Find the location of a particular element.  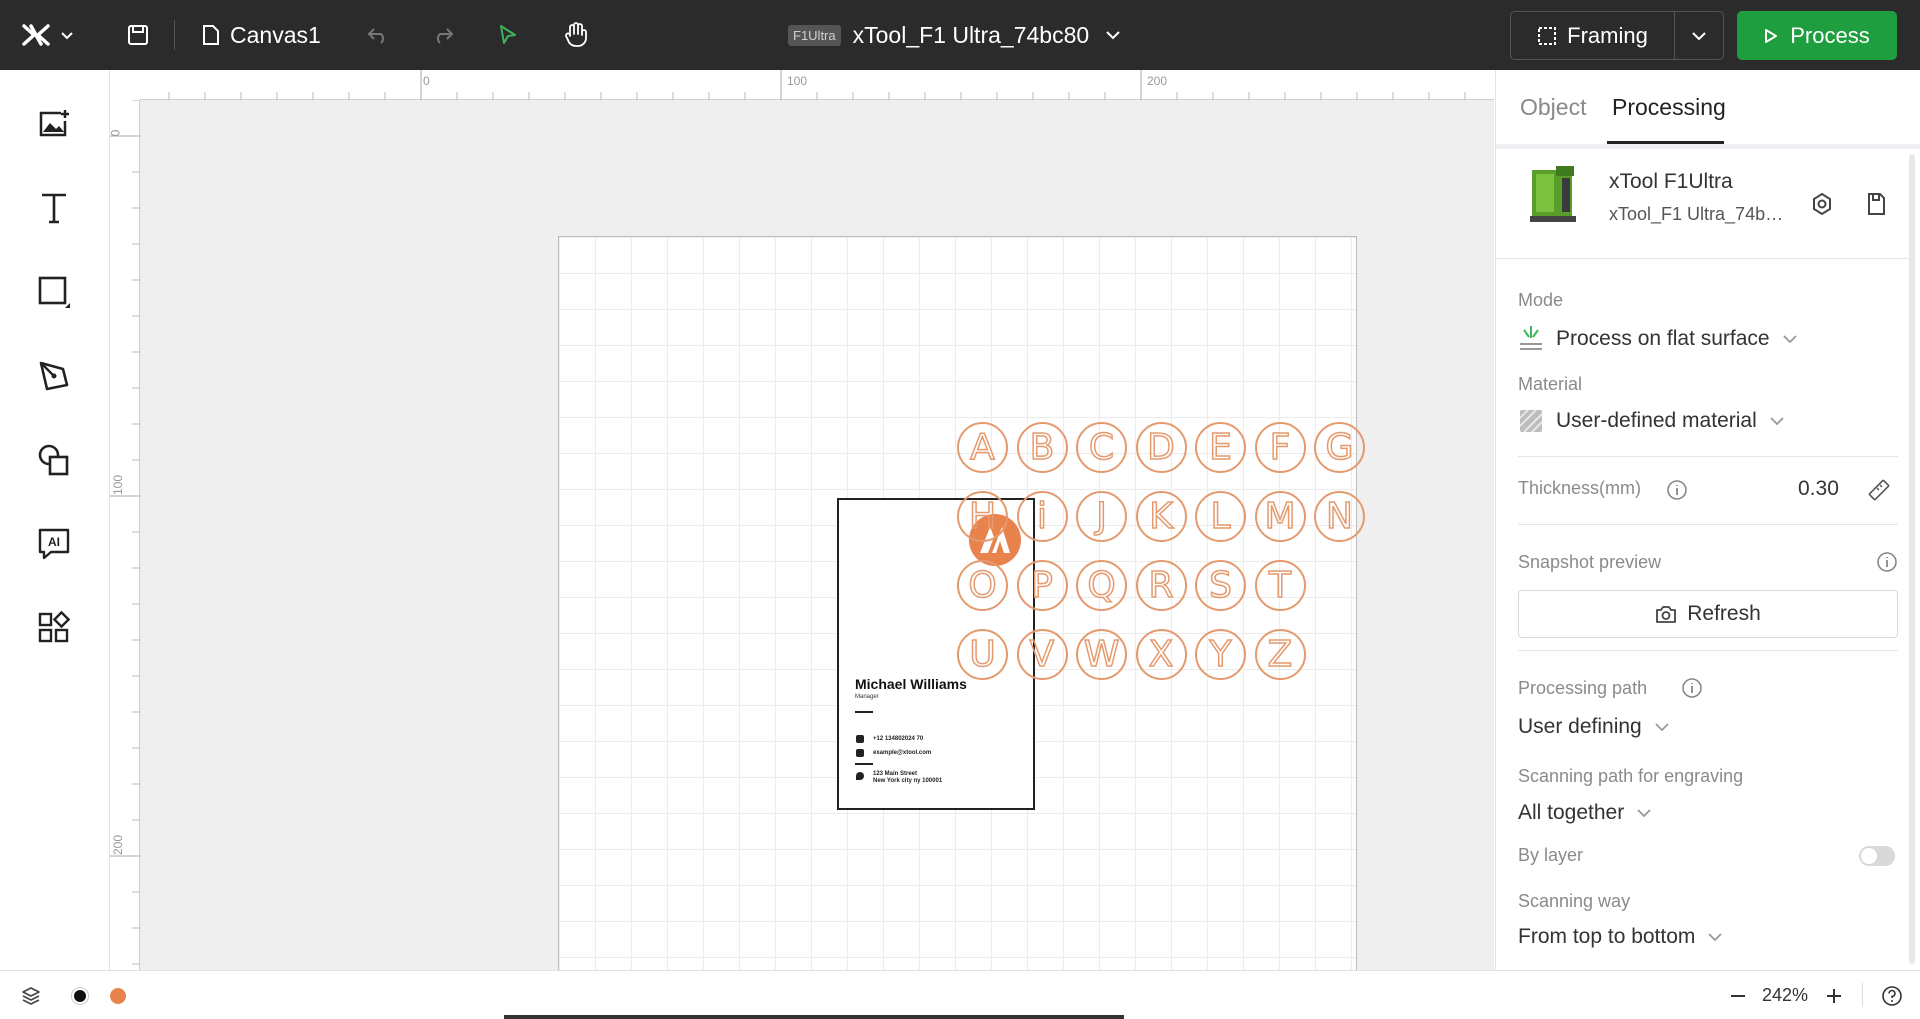

letter-glyph: U is located at coordinates (983, 654).